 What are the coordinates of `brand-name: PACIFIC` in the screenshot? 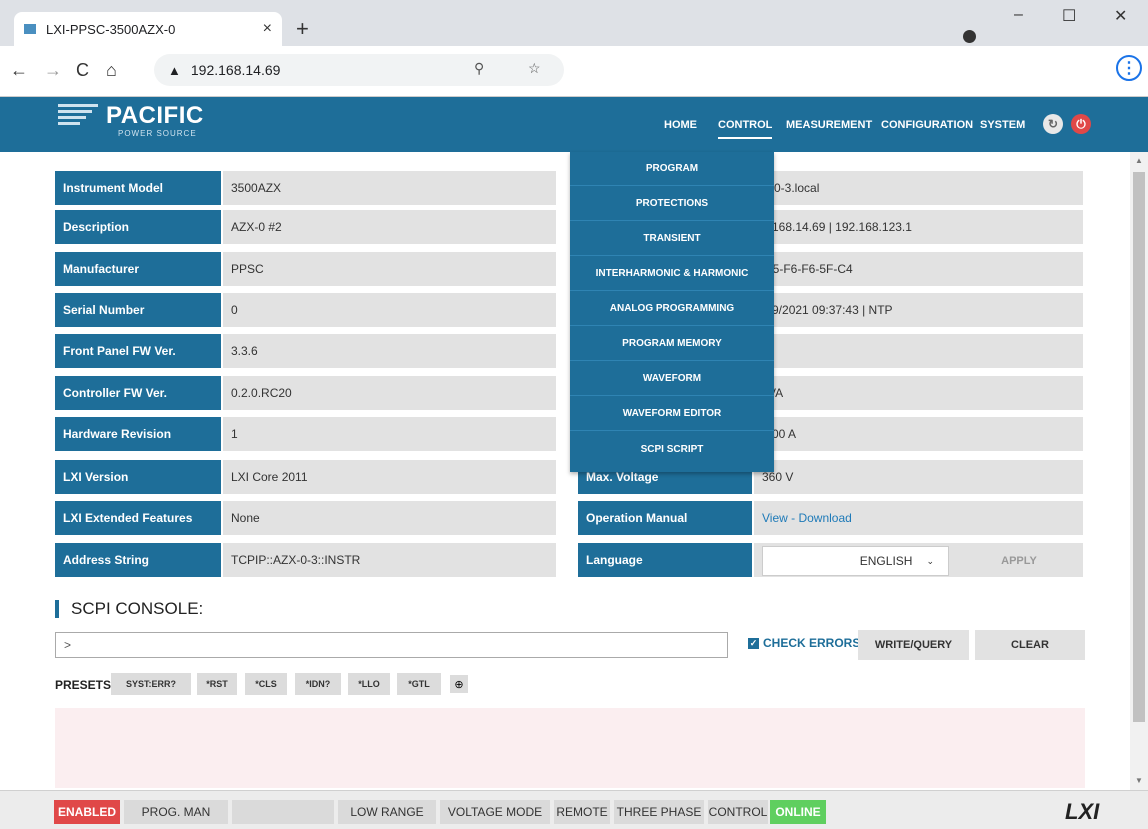 It's located at (155, 115).